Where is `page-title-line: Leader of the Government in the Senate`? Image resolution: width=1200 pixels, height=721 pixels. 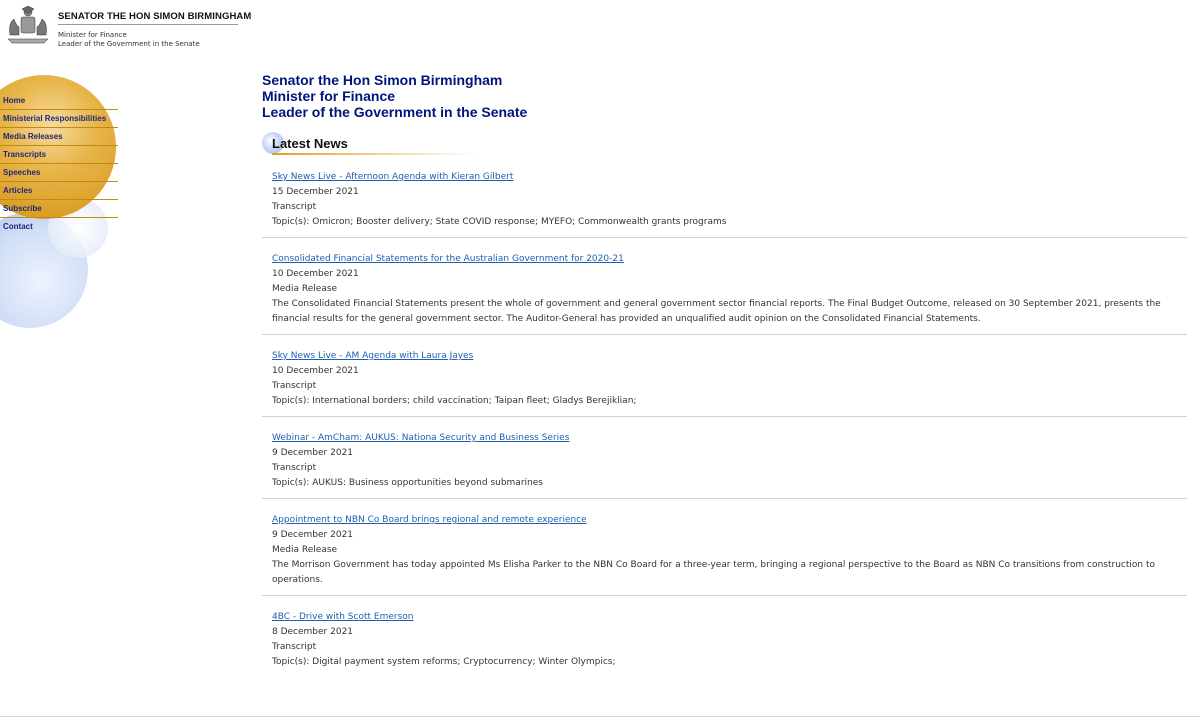
page-title-line: Leader of the Government in the Senate is located at coordinates (395, 112).